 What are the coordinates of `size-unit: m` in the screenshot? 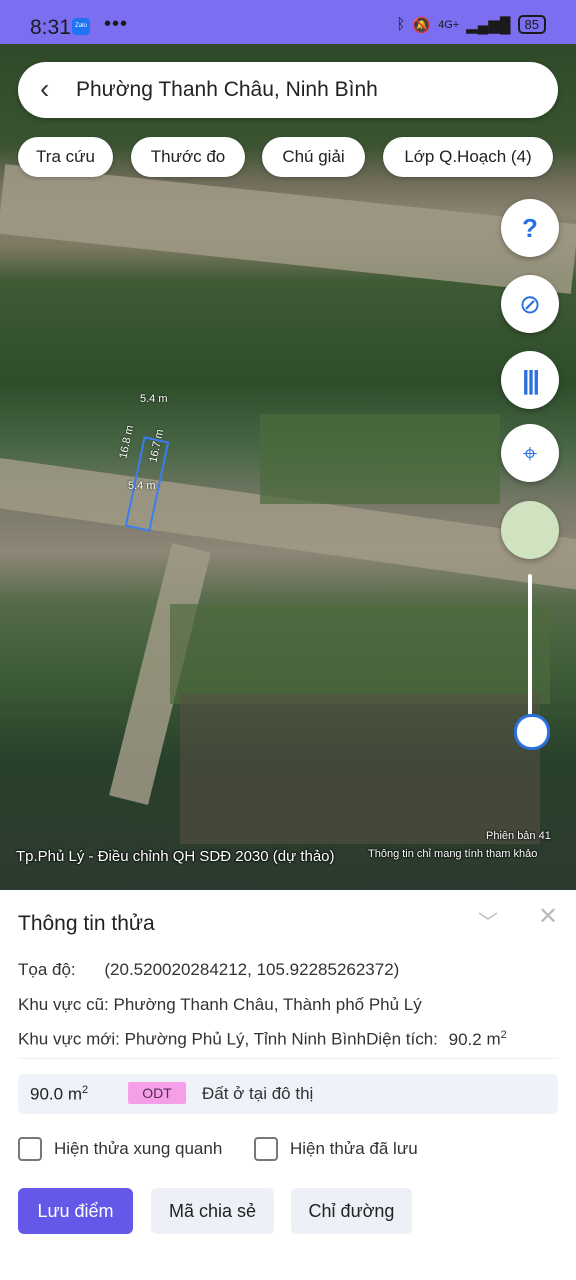 It's located at (493, 1039).